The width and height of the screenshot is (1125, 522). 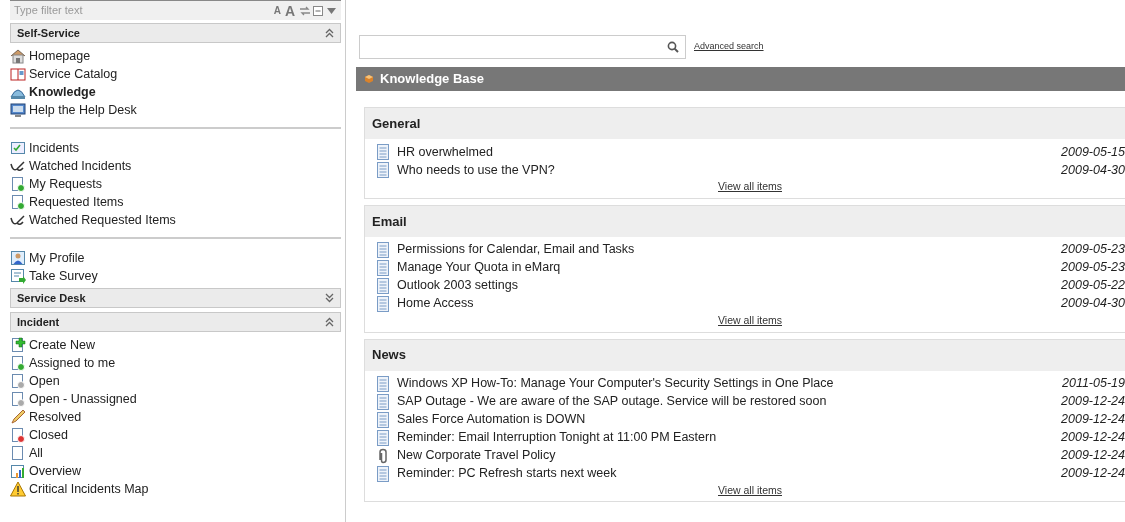 I want to click on article-link: Windows XP How-To: Manage Your Computer's Security Settings in One Place, so click(x=615, y=383).